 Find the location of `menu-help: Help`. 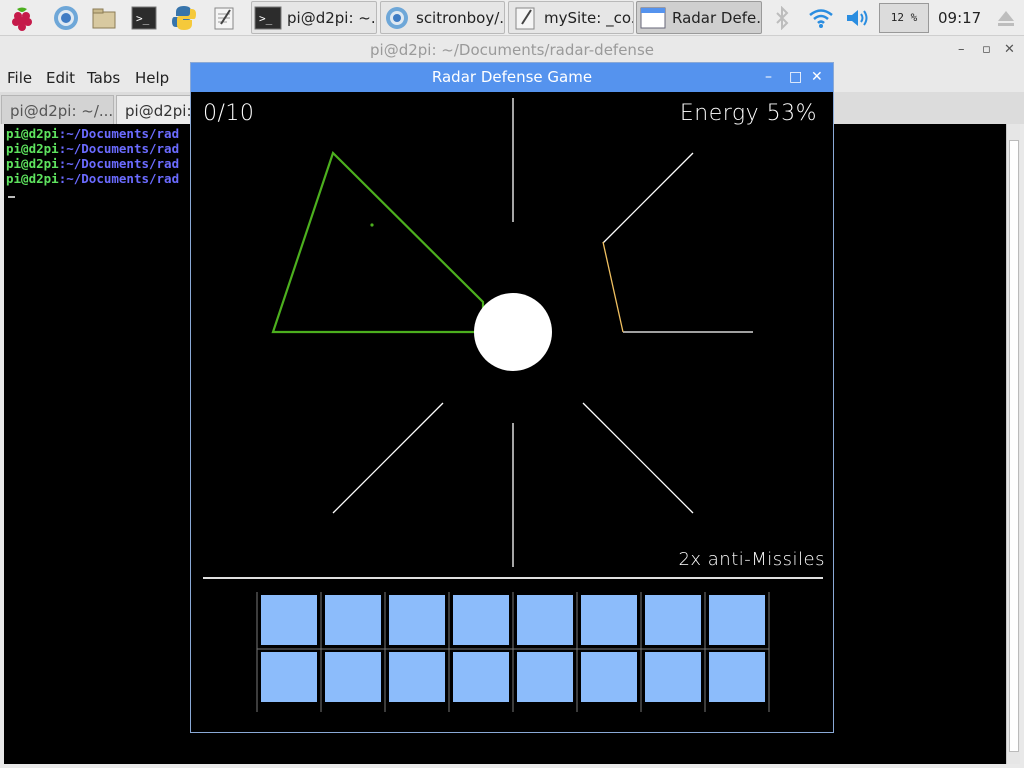

menu-help: Help is located at coordinates (152, 78).